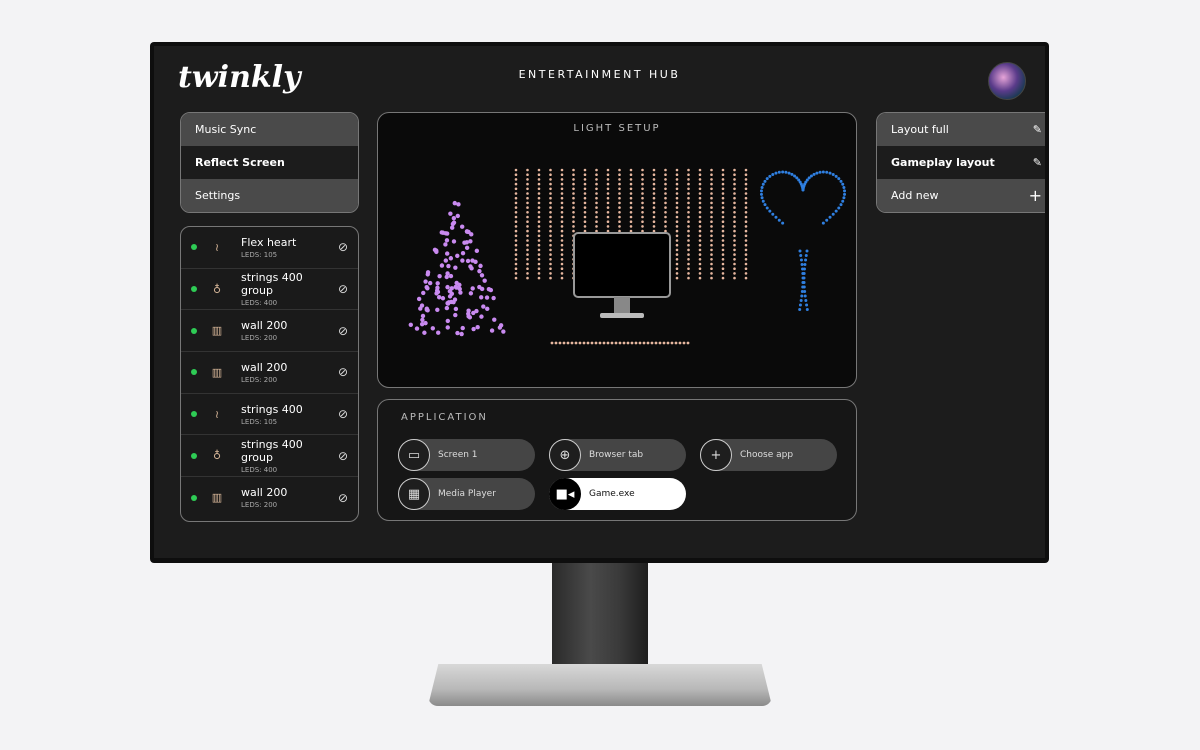 This screenshot has width=1200, height=750. I want to click on status-online-dot, so click(194, 330).